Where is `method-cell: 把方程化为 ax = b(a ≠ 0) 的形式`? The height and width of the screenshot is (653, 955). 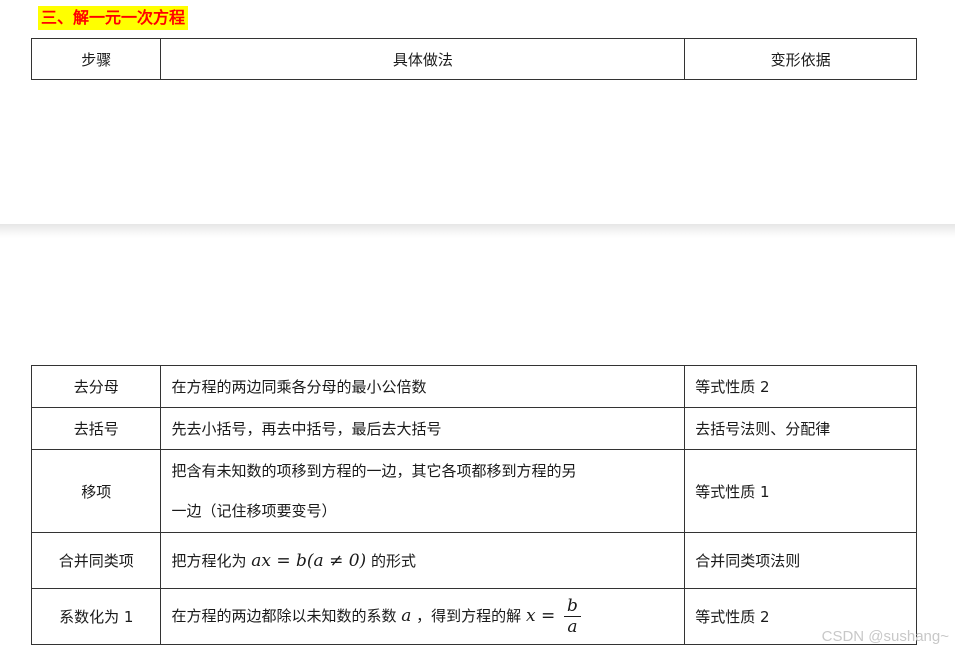
method-cell: 把方程化为 ax = b(a ≠ 0) 的形式 is located at coordinates (423, 560).